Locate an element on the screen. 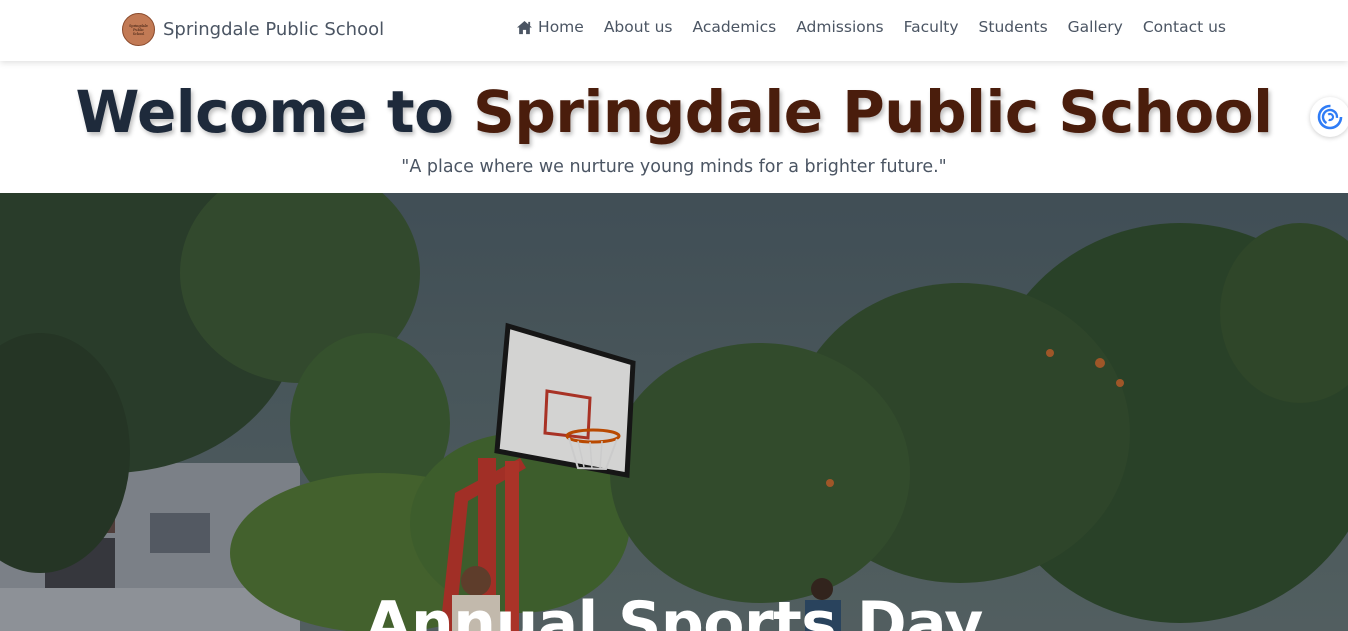 This screenshot has width=1348, height=631. nav-item-home: Home is located at coordinates (550, 27).